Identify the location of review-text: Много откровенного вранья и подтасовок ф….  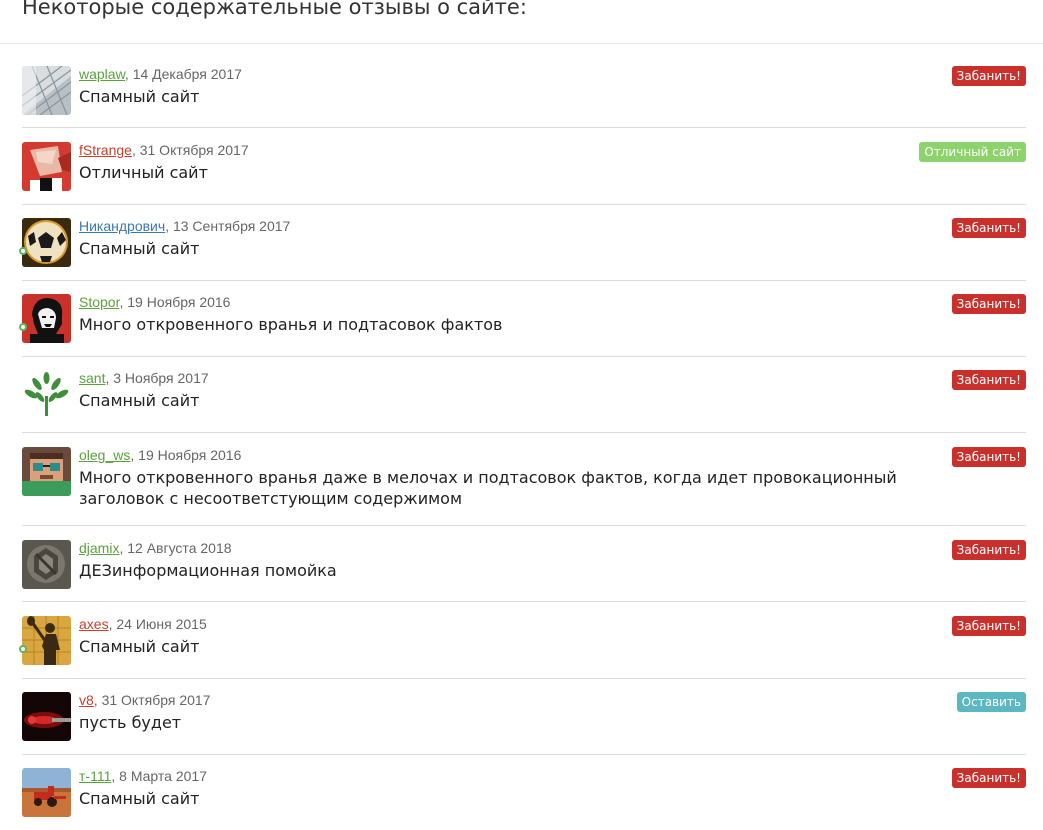
(291, 324).